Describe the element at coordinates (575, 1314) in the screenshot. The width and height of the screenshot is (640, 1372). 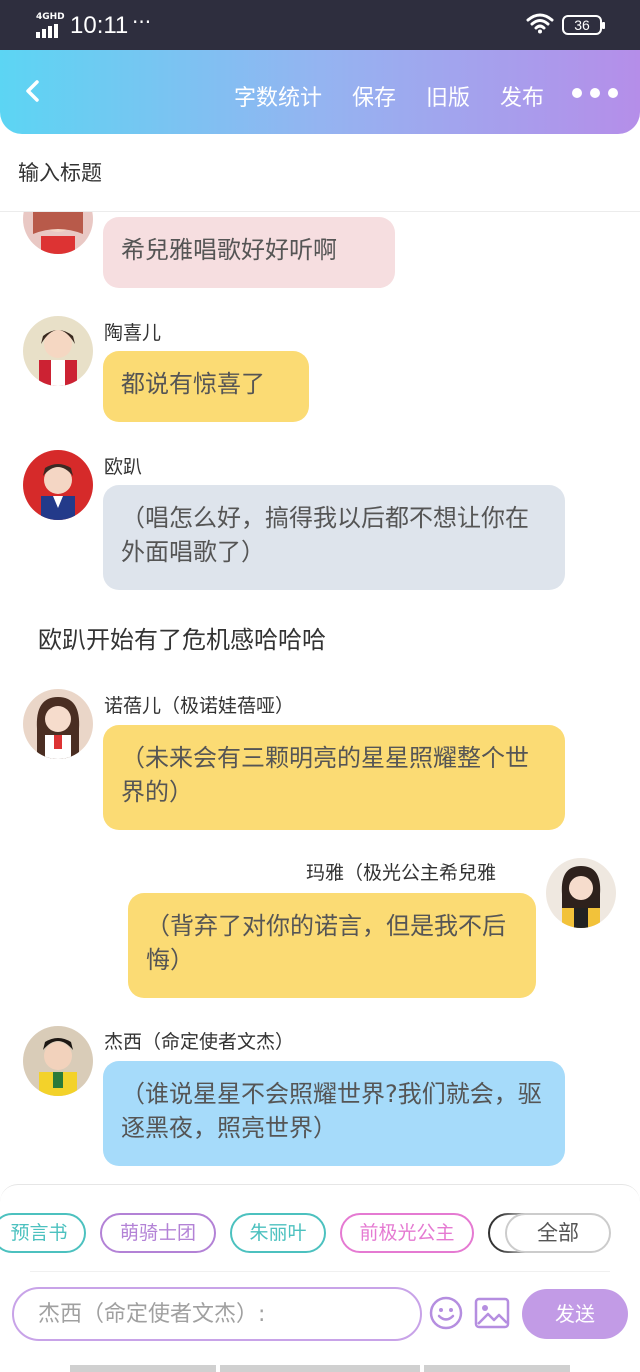
I see `send-button: 发送` at that location.